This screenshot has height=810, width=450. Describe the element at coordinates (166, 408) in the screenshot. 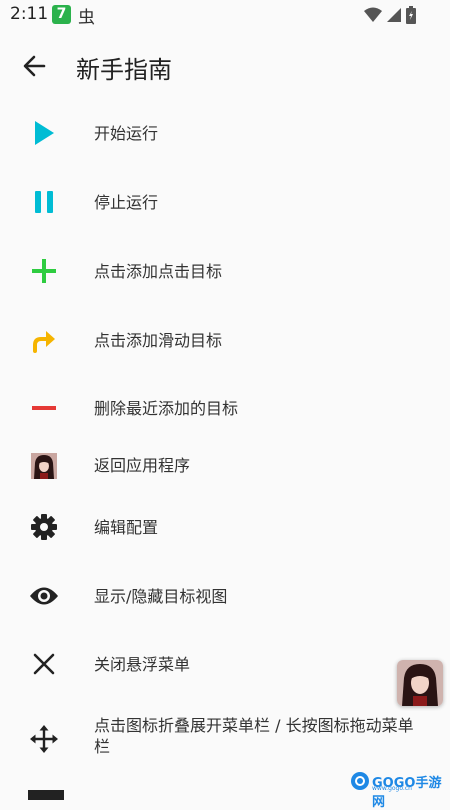

I see `menu-item-label: 删除最近添加的目标` at that location.